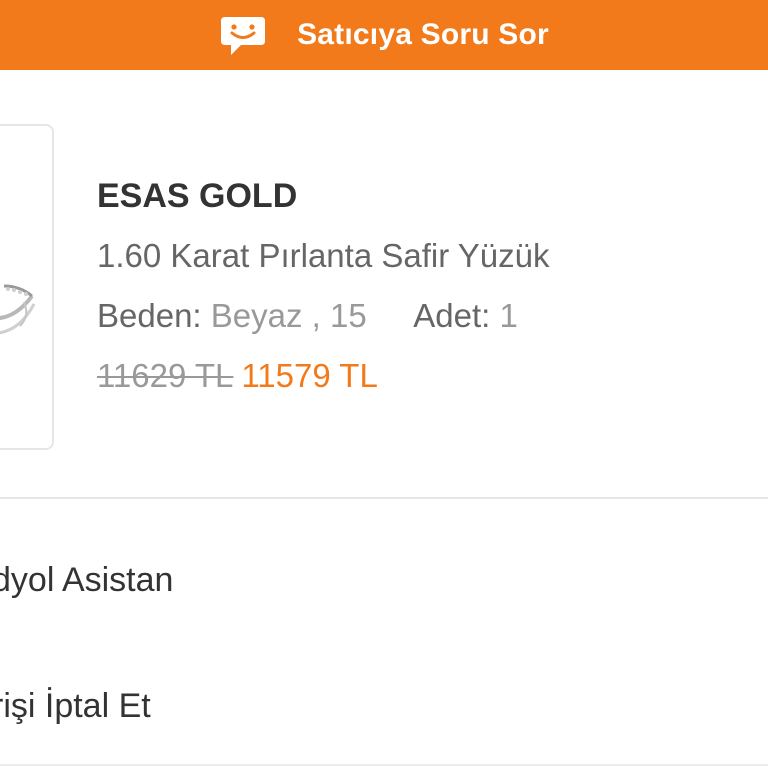  What do you see at coordinates (384, 498) in the screenshot?
I see `section-divider` at bounding box center [384, 498].